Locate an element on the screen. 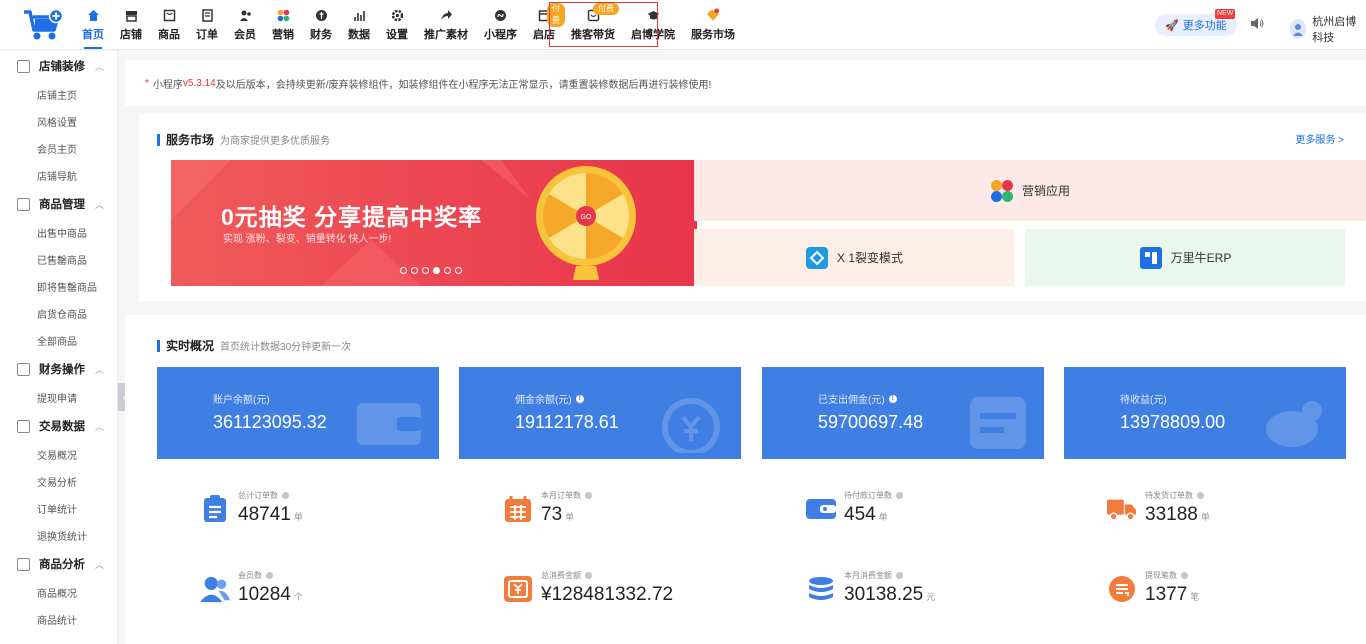 The height and width of the screenshot is (644, 1366). nav-home: 首页 is located at coordinates (93, 25).